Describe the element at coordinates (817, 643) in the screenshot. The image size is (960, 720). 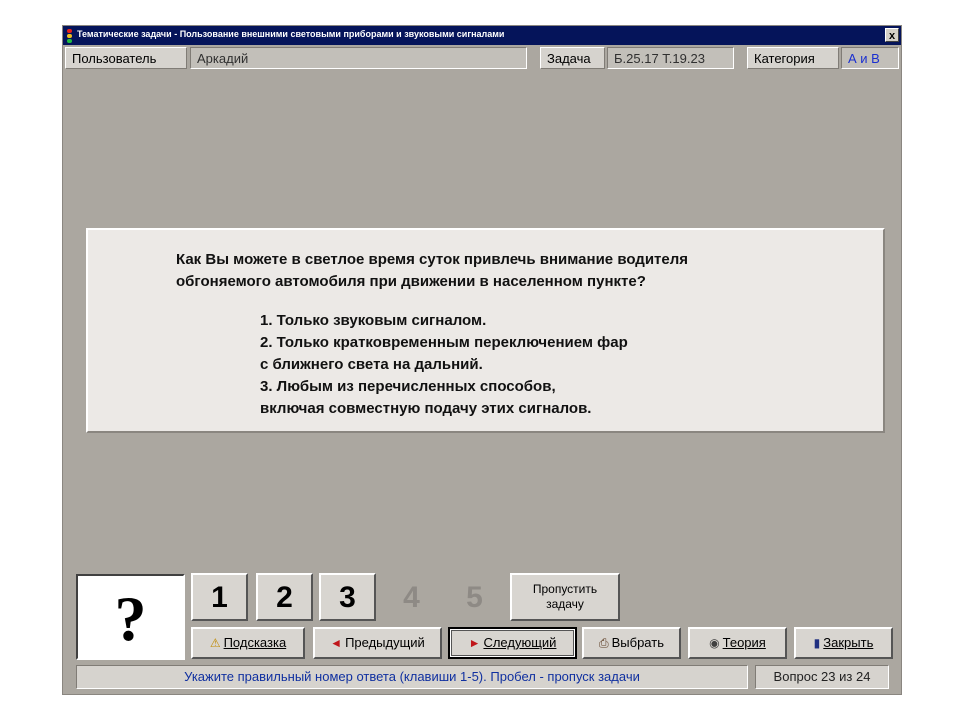
I see `exit-door-icon: ▮` at that location.